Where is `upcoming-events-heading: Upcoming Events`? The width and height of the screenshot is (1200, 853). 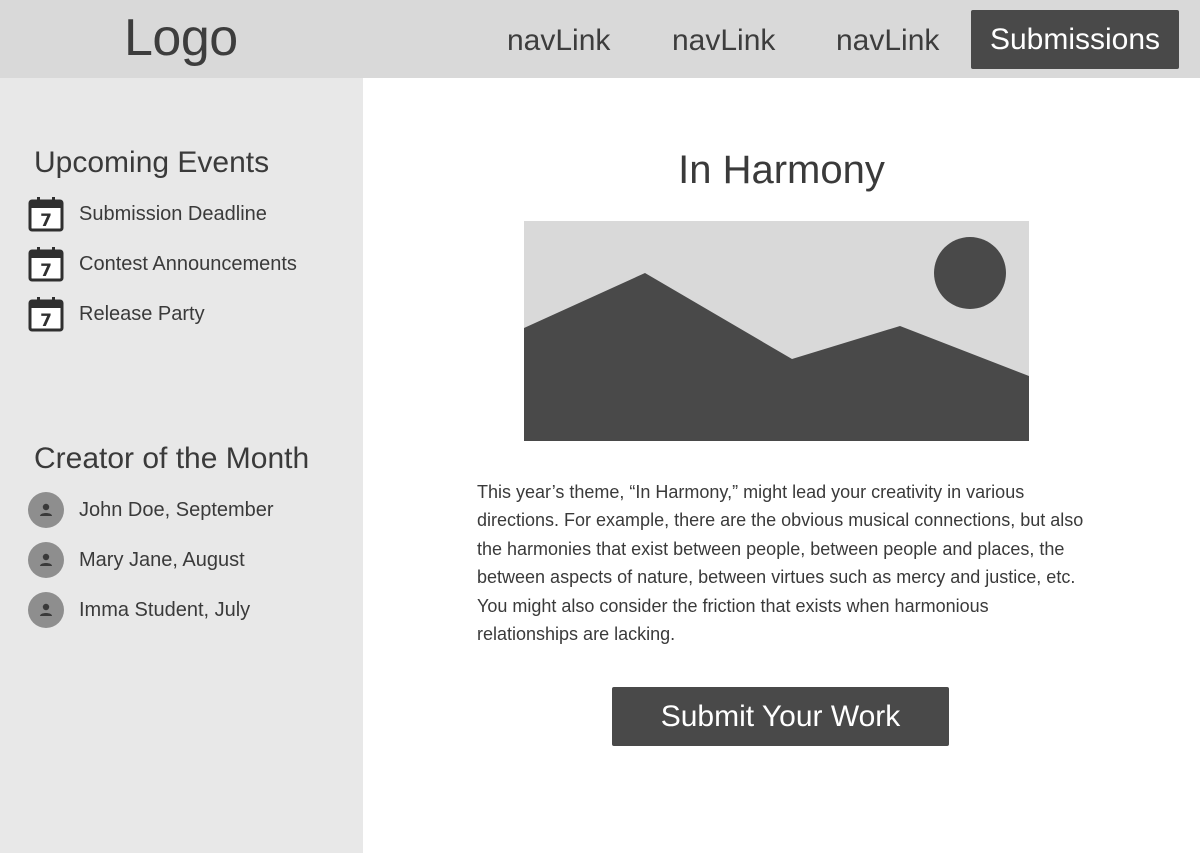
upcoming-events-heading: Upcoming Events is located at coordinates (152, 162).